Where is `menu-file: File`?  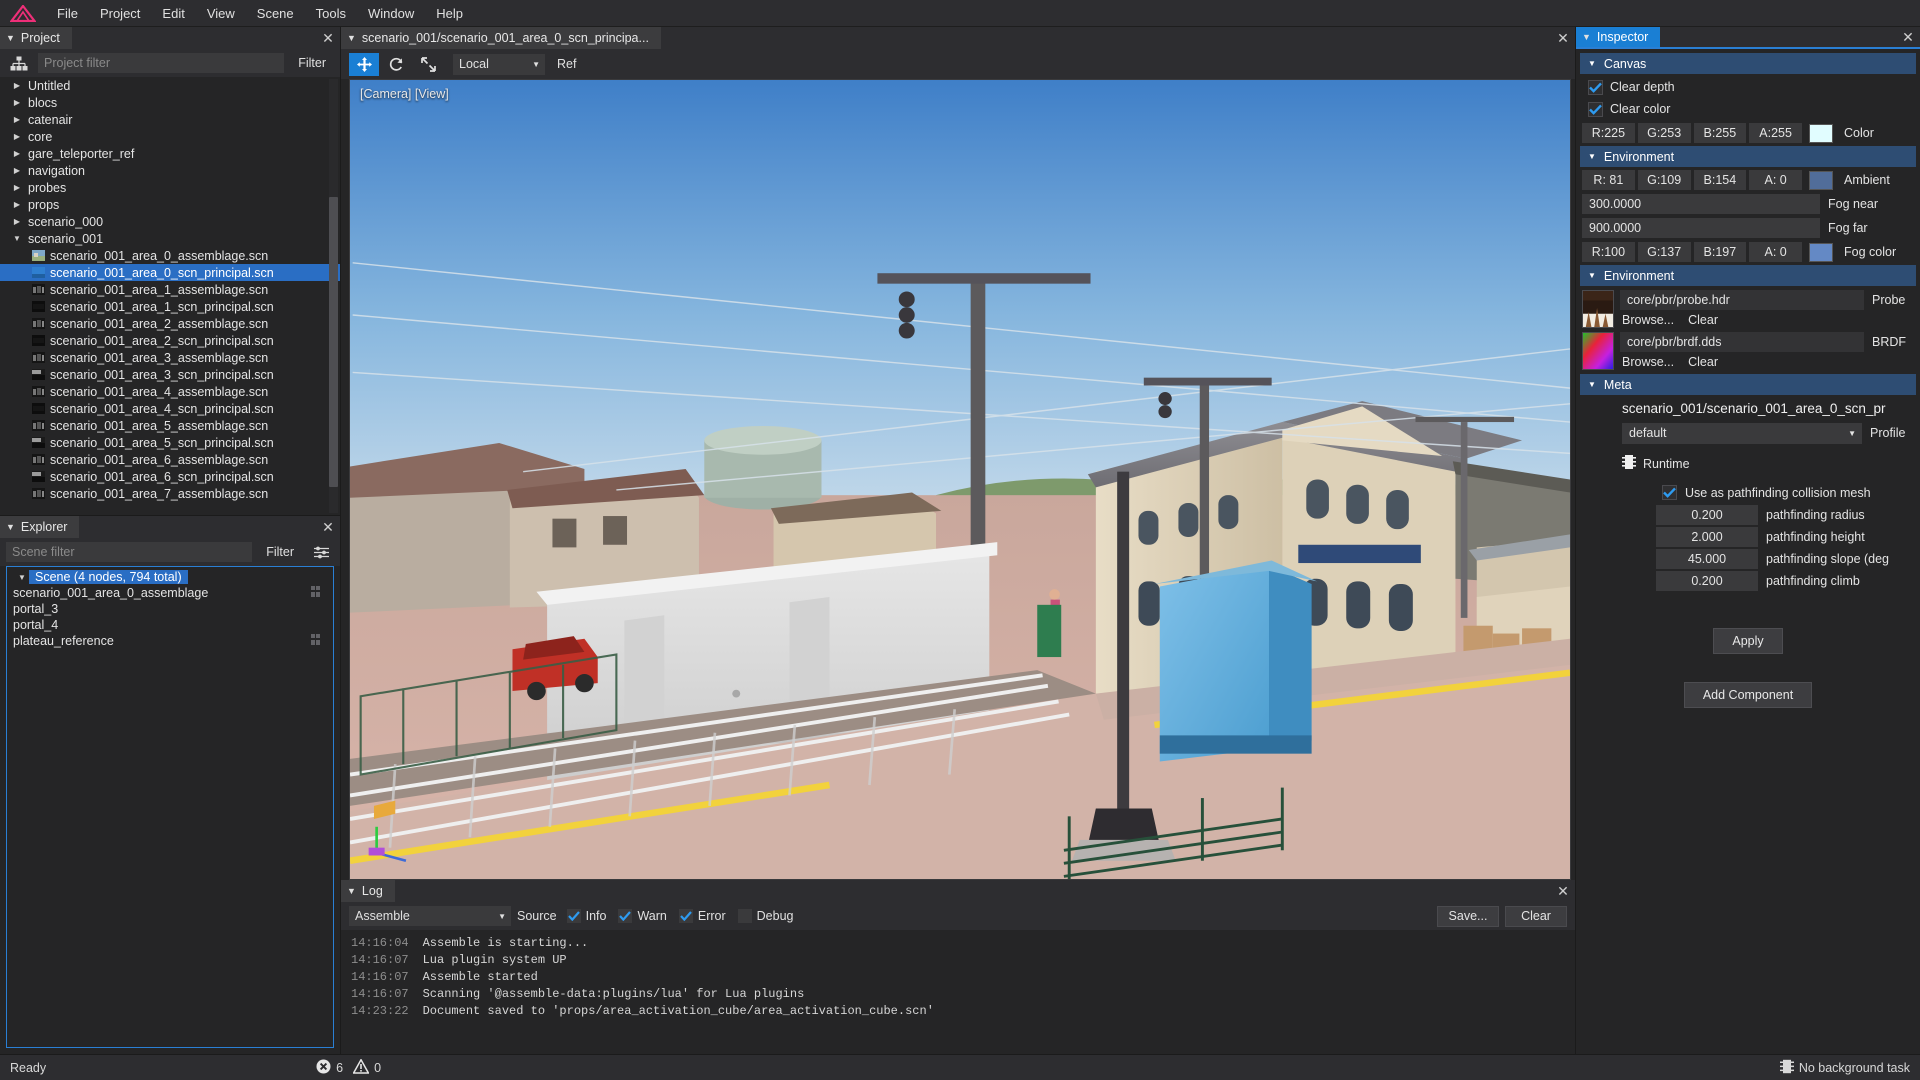 menu-file: File is located at coordinates (67, 13).